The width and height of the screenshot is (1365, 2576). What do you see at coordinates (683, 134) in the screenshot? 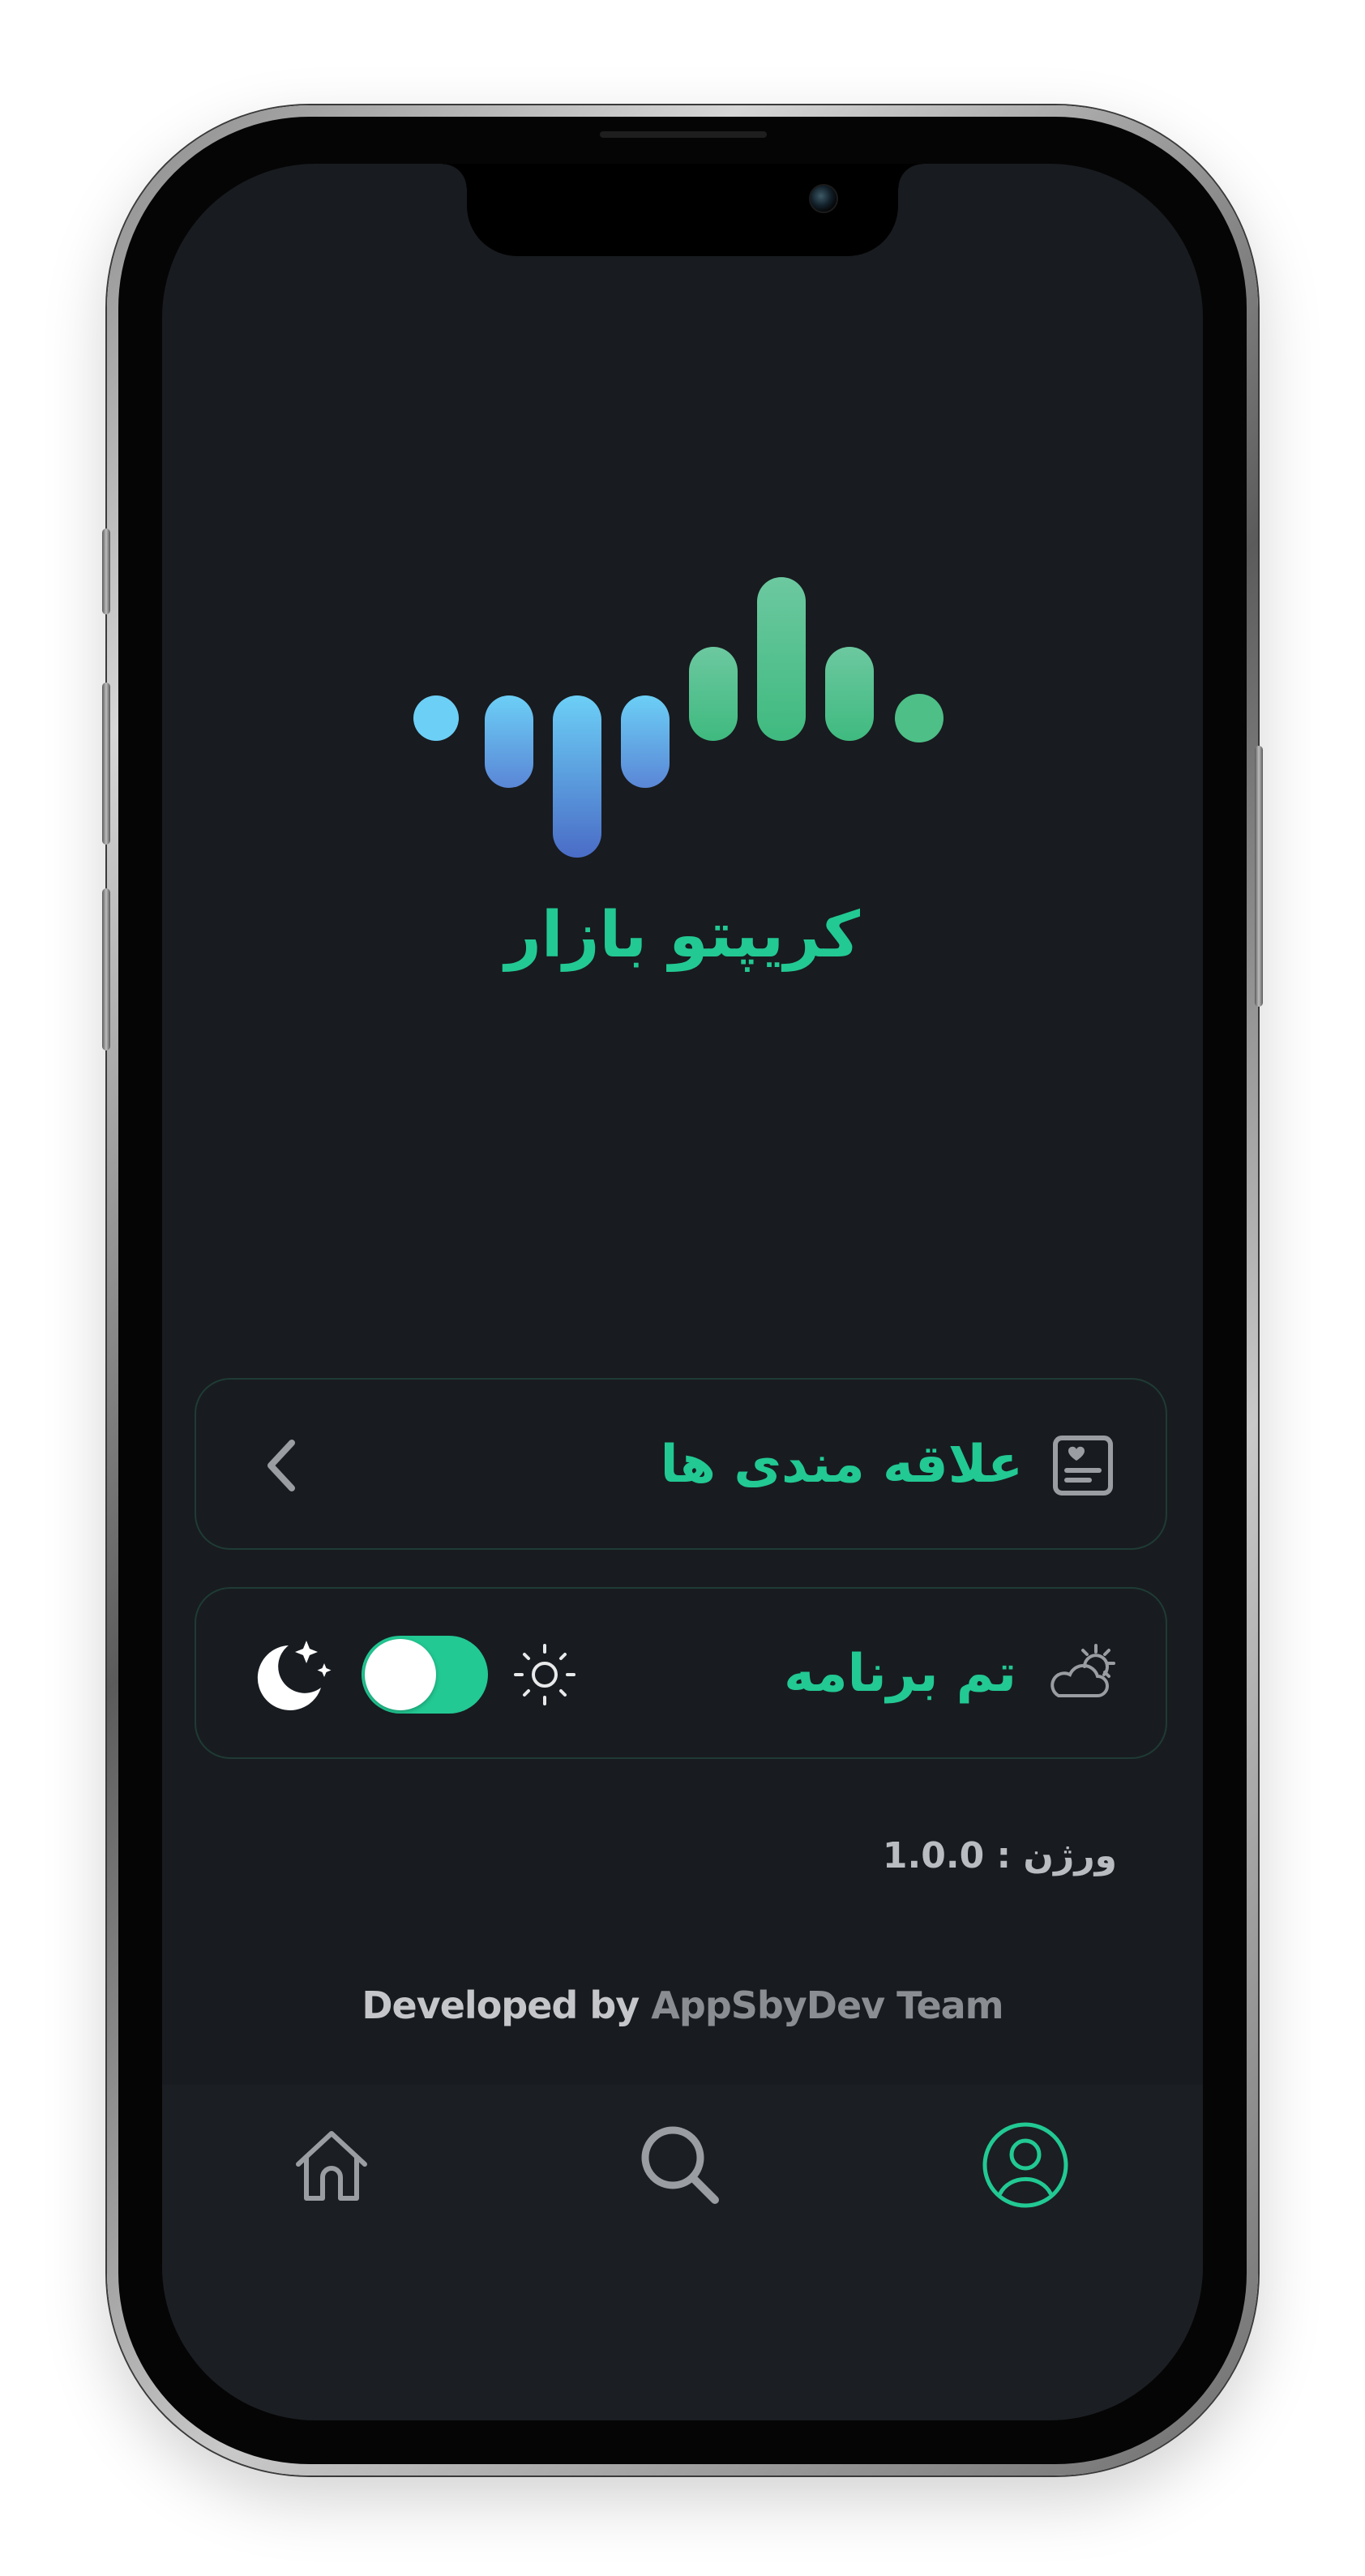
I see `earpiece-speaker` at bounding box center [683, 134].